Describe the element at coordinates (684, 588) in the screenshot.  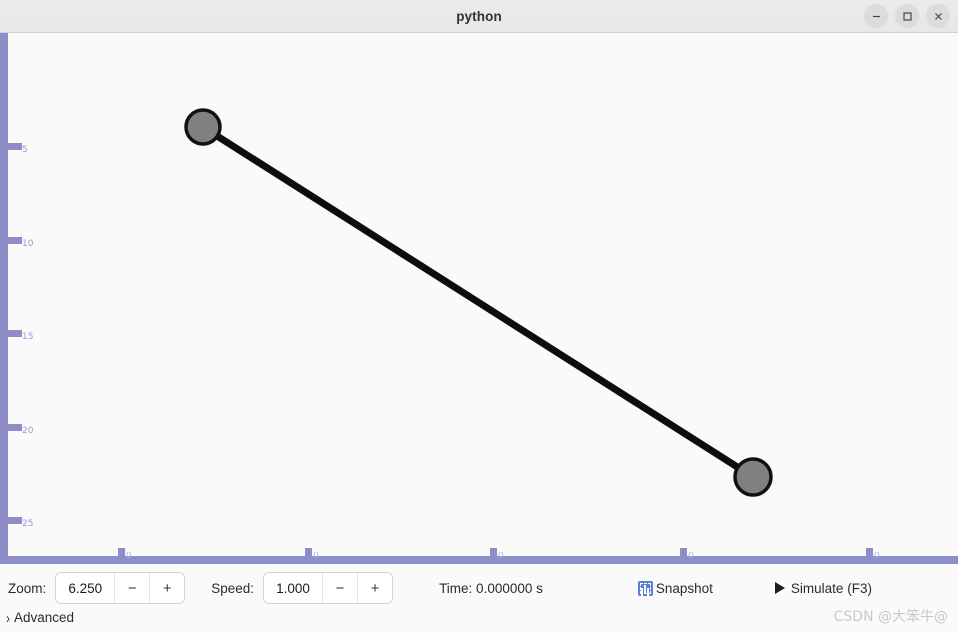
I see `snapshot-label: Snapshot` at that location.